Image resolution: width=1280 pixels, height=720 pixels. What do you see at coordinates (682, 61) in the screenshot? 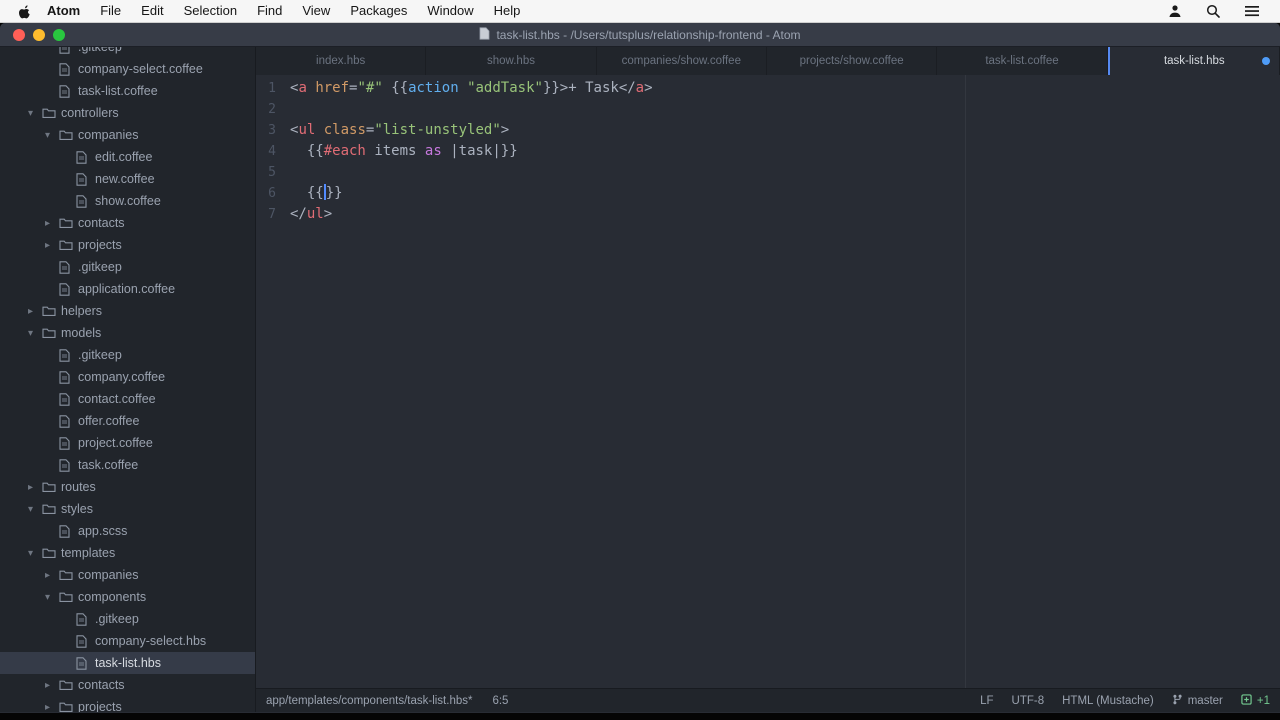
I see `tab-companies-show-coffee: companies/show.coffee` at bounding box center [682, 61].